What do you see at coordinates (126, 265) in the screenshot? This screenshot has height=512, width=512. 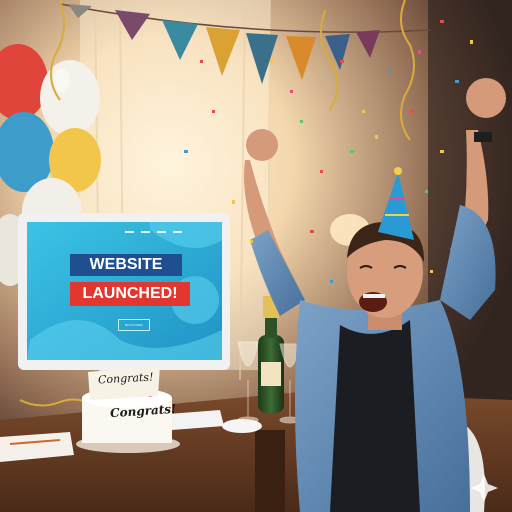 I see `screen-headline-line1: WEBSITE` at bounding box center [126, 265].